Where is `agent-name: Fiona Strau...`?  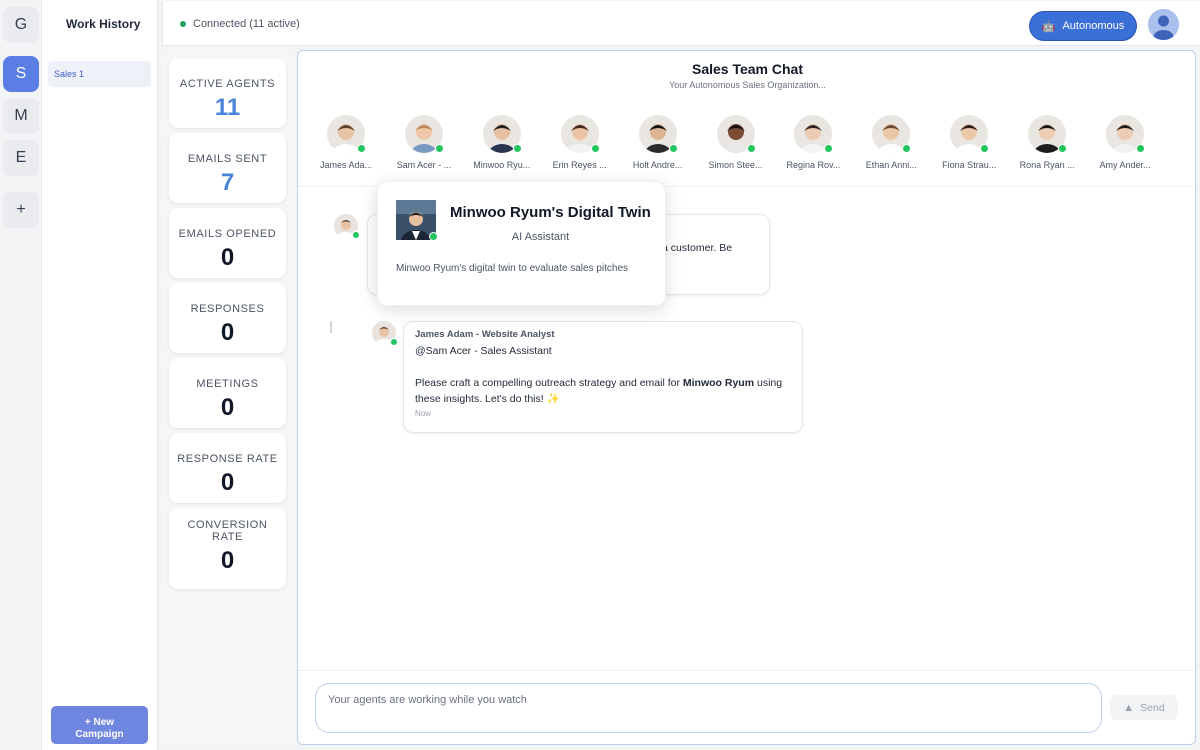 agent-name: Fiona Strau... is located at coordinates (969, 165).